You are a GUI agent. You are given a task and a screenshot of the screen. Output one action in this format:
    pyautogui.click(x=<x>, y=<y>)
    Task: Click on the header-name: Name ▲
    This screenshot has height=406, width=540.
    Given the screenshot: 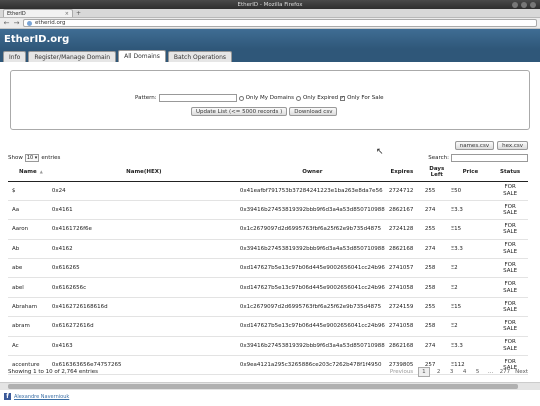 What is the action you would take?
    pyautogui.click(x=29, y=172)
    